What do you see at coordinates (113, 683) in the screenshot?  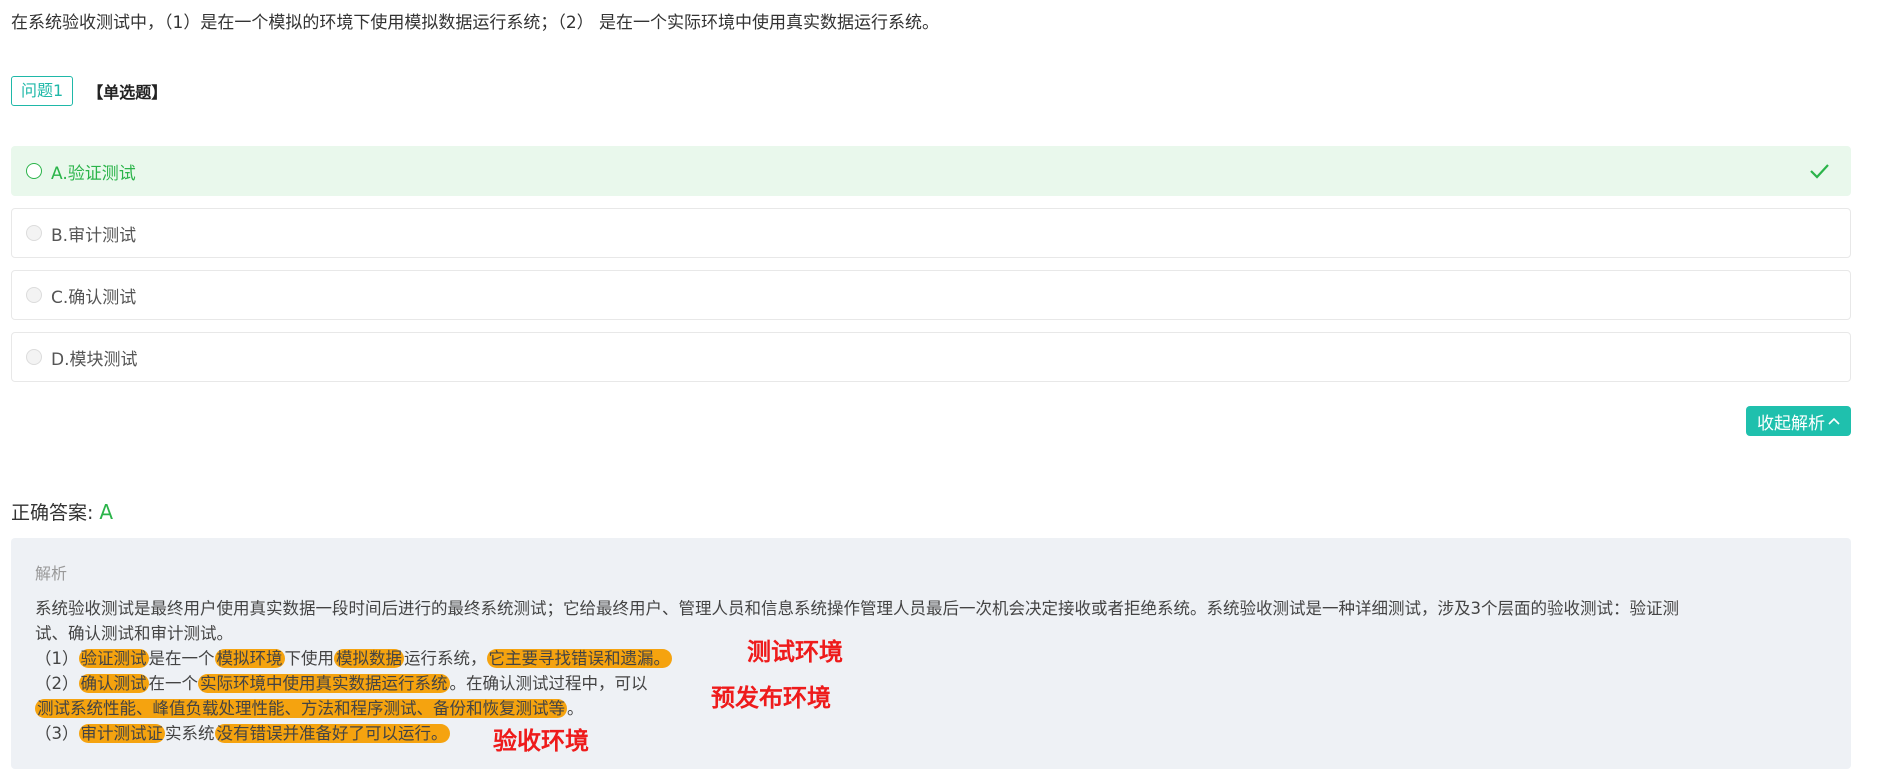 I see `highlight: 确认测试` at bounding box center [113, 683].